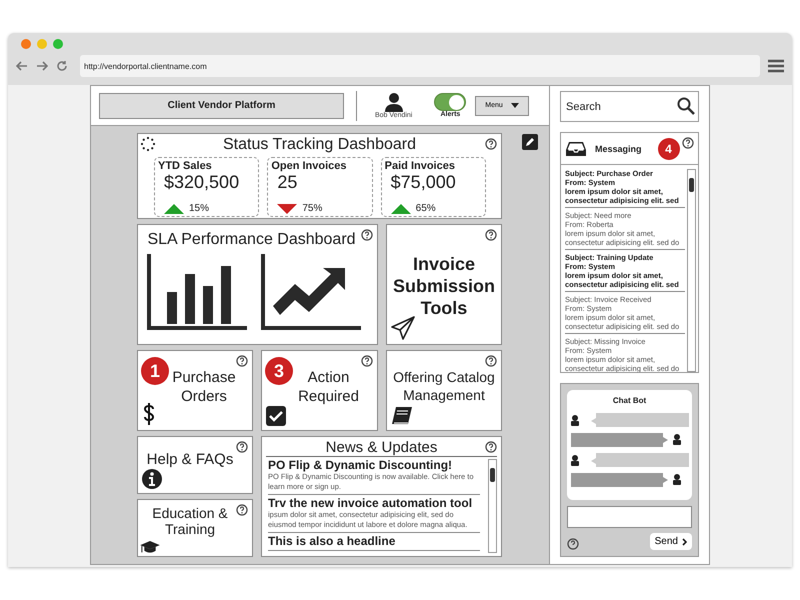  Describe the element at coordinates (58, 44) in the screenshot. I see `maximize-window-dot` at that location.